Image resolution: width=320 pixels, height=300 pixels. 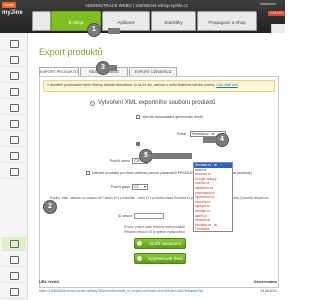 What do you see at coordinates (71, 52) in the screenshot?
I see `page-title: Export produktů` at bounding box center [71, 52].